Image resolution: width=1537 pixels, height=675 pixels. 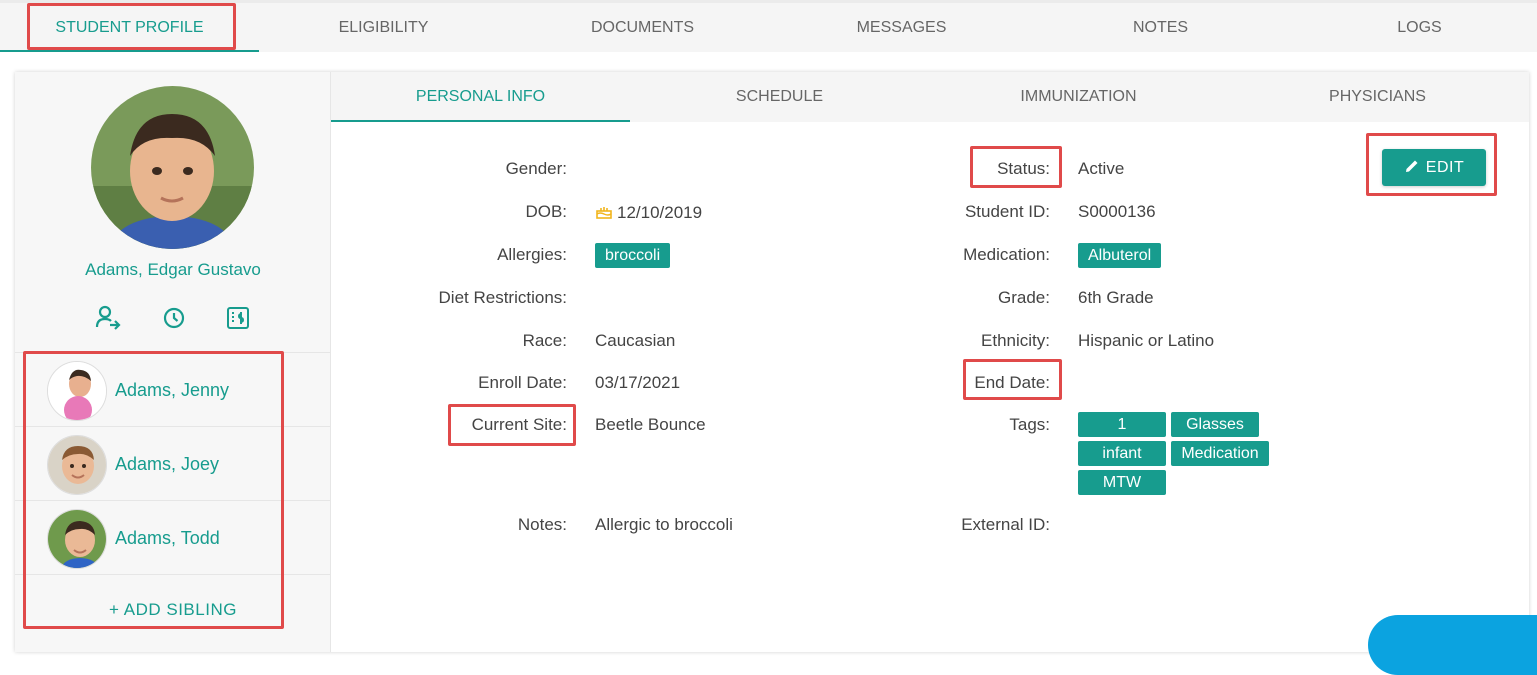 I want to click on dob-label: DOB:, so click(x=546, y=211).